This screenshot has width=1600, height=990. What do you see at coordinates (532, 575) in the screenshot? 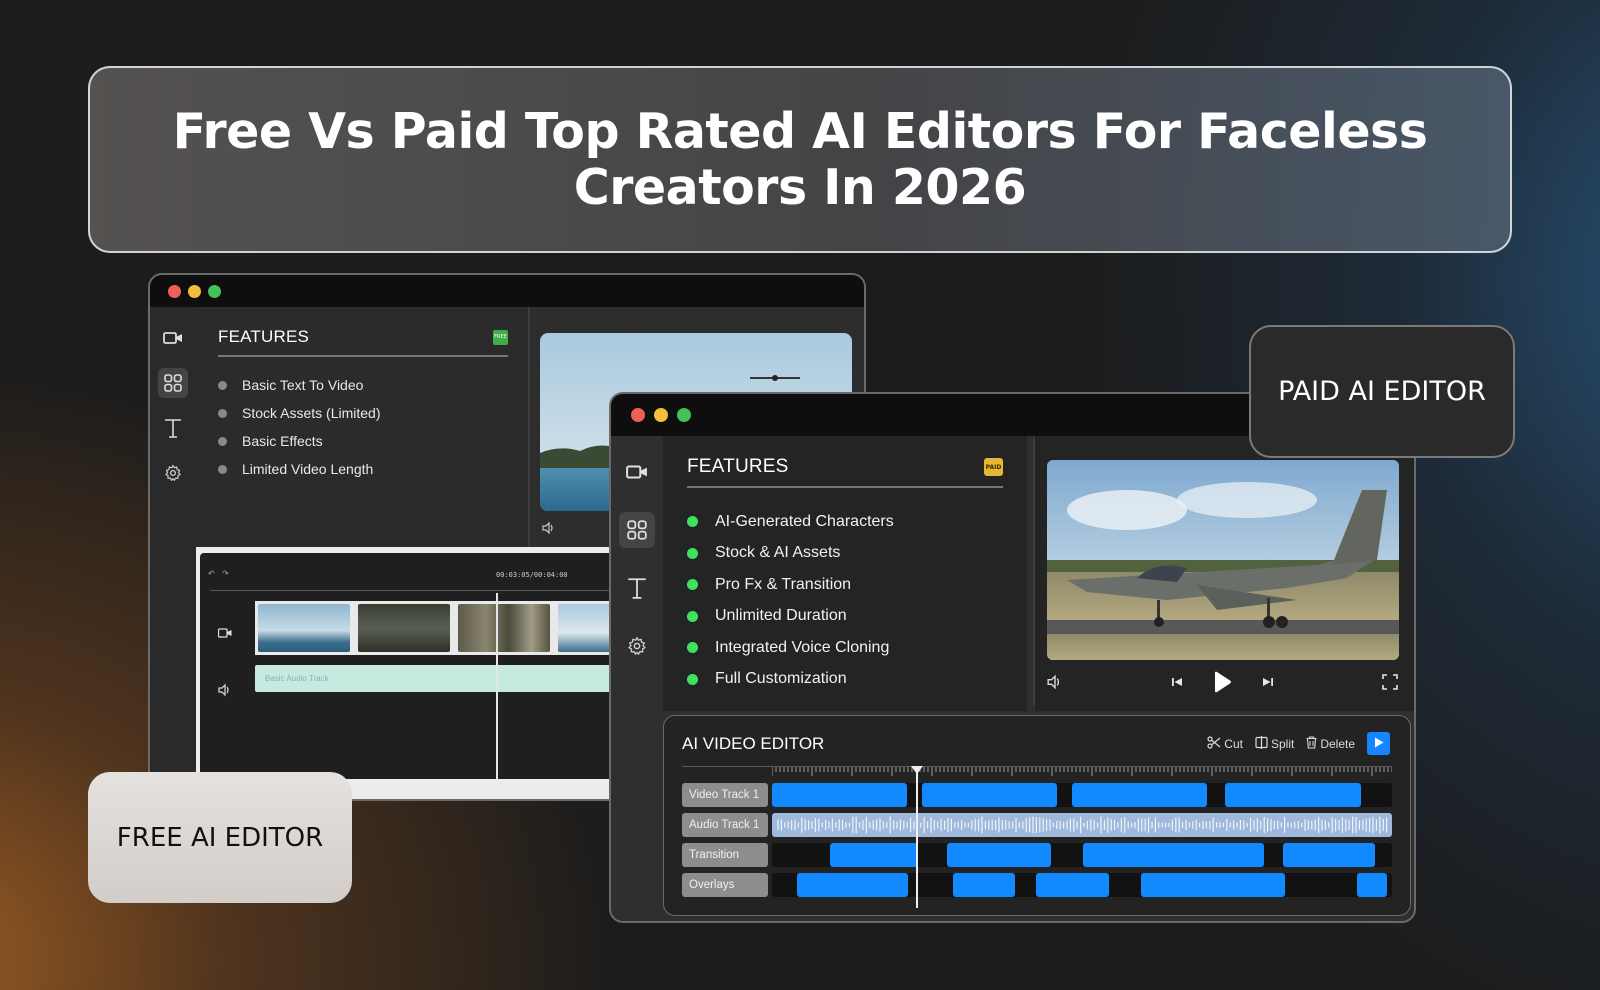
I see `timecode: 00:03:05/00:04:00` at bounding box center [532, 575].